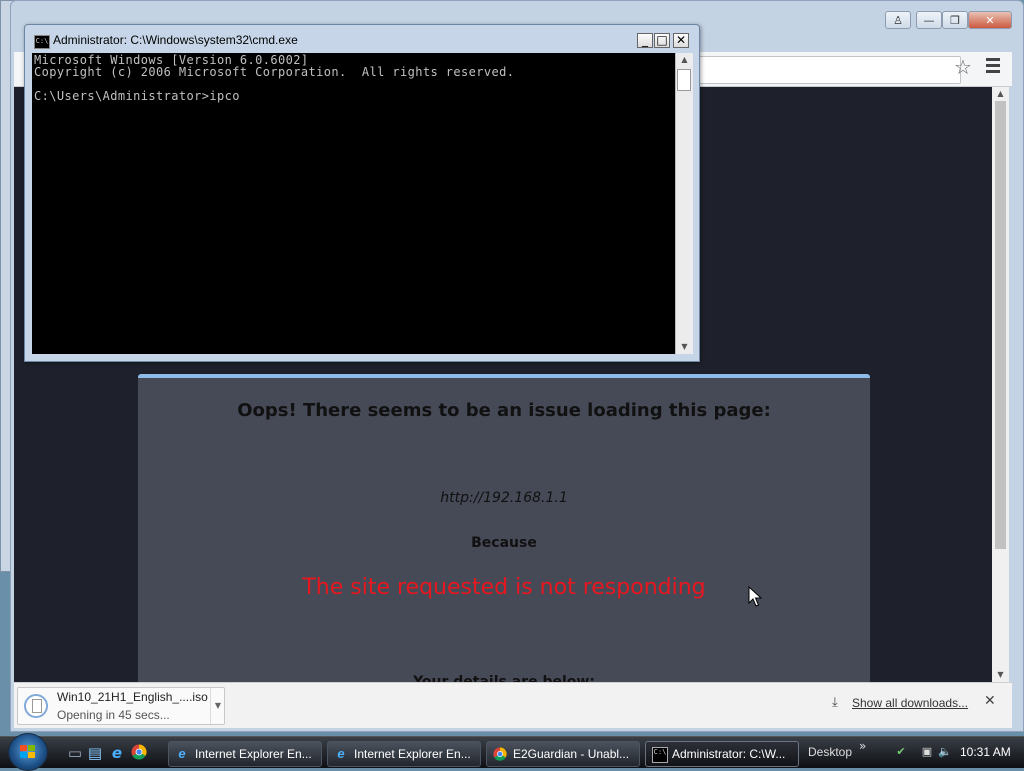  I want to click on show-desktop-icon: ▭, so click(75, 753).